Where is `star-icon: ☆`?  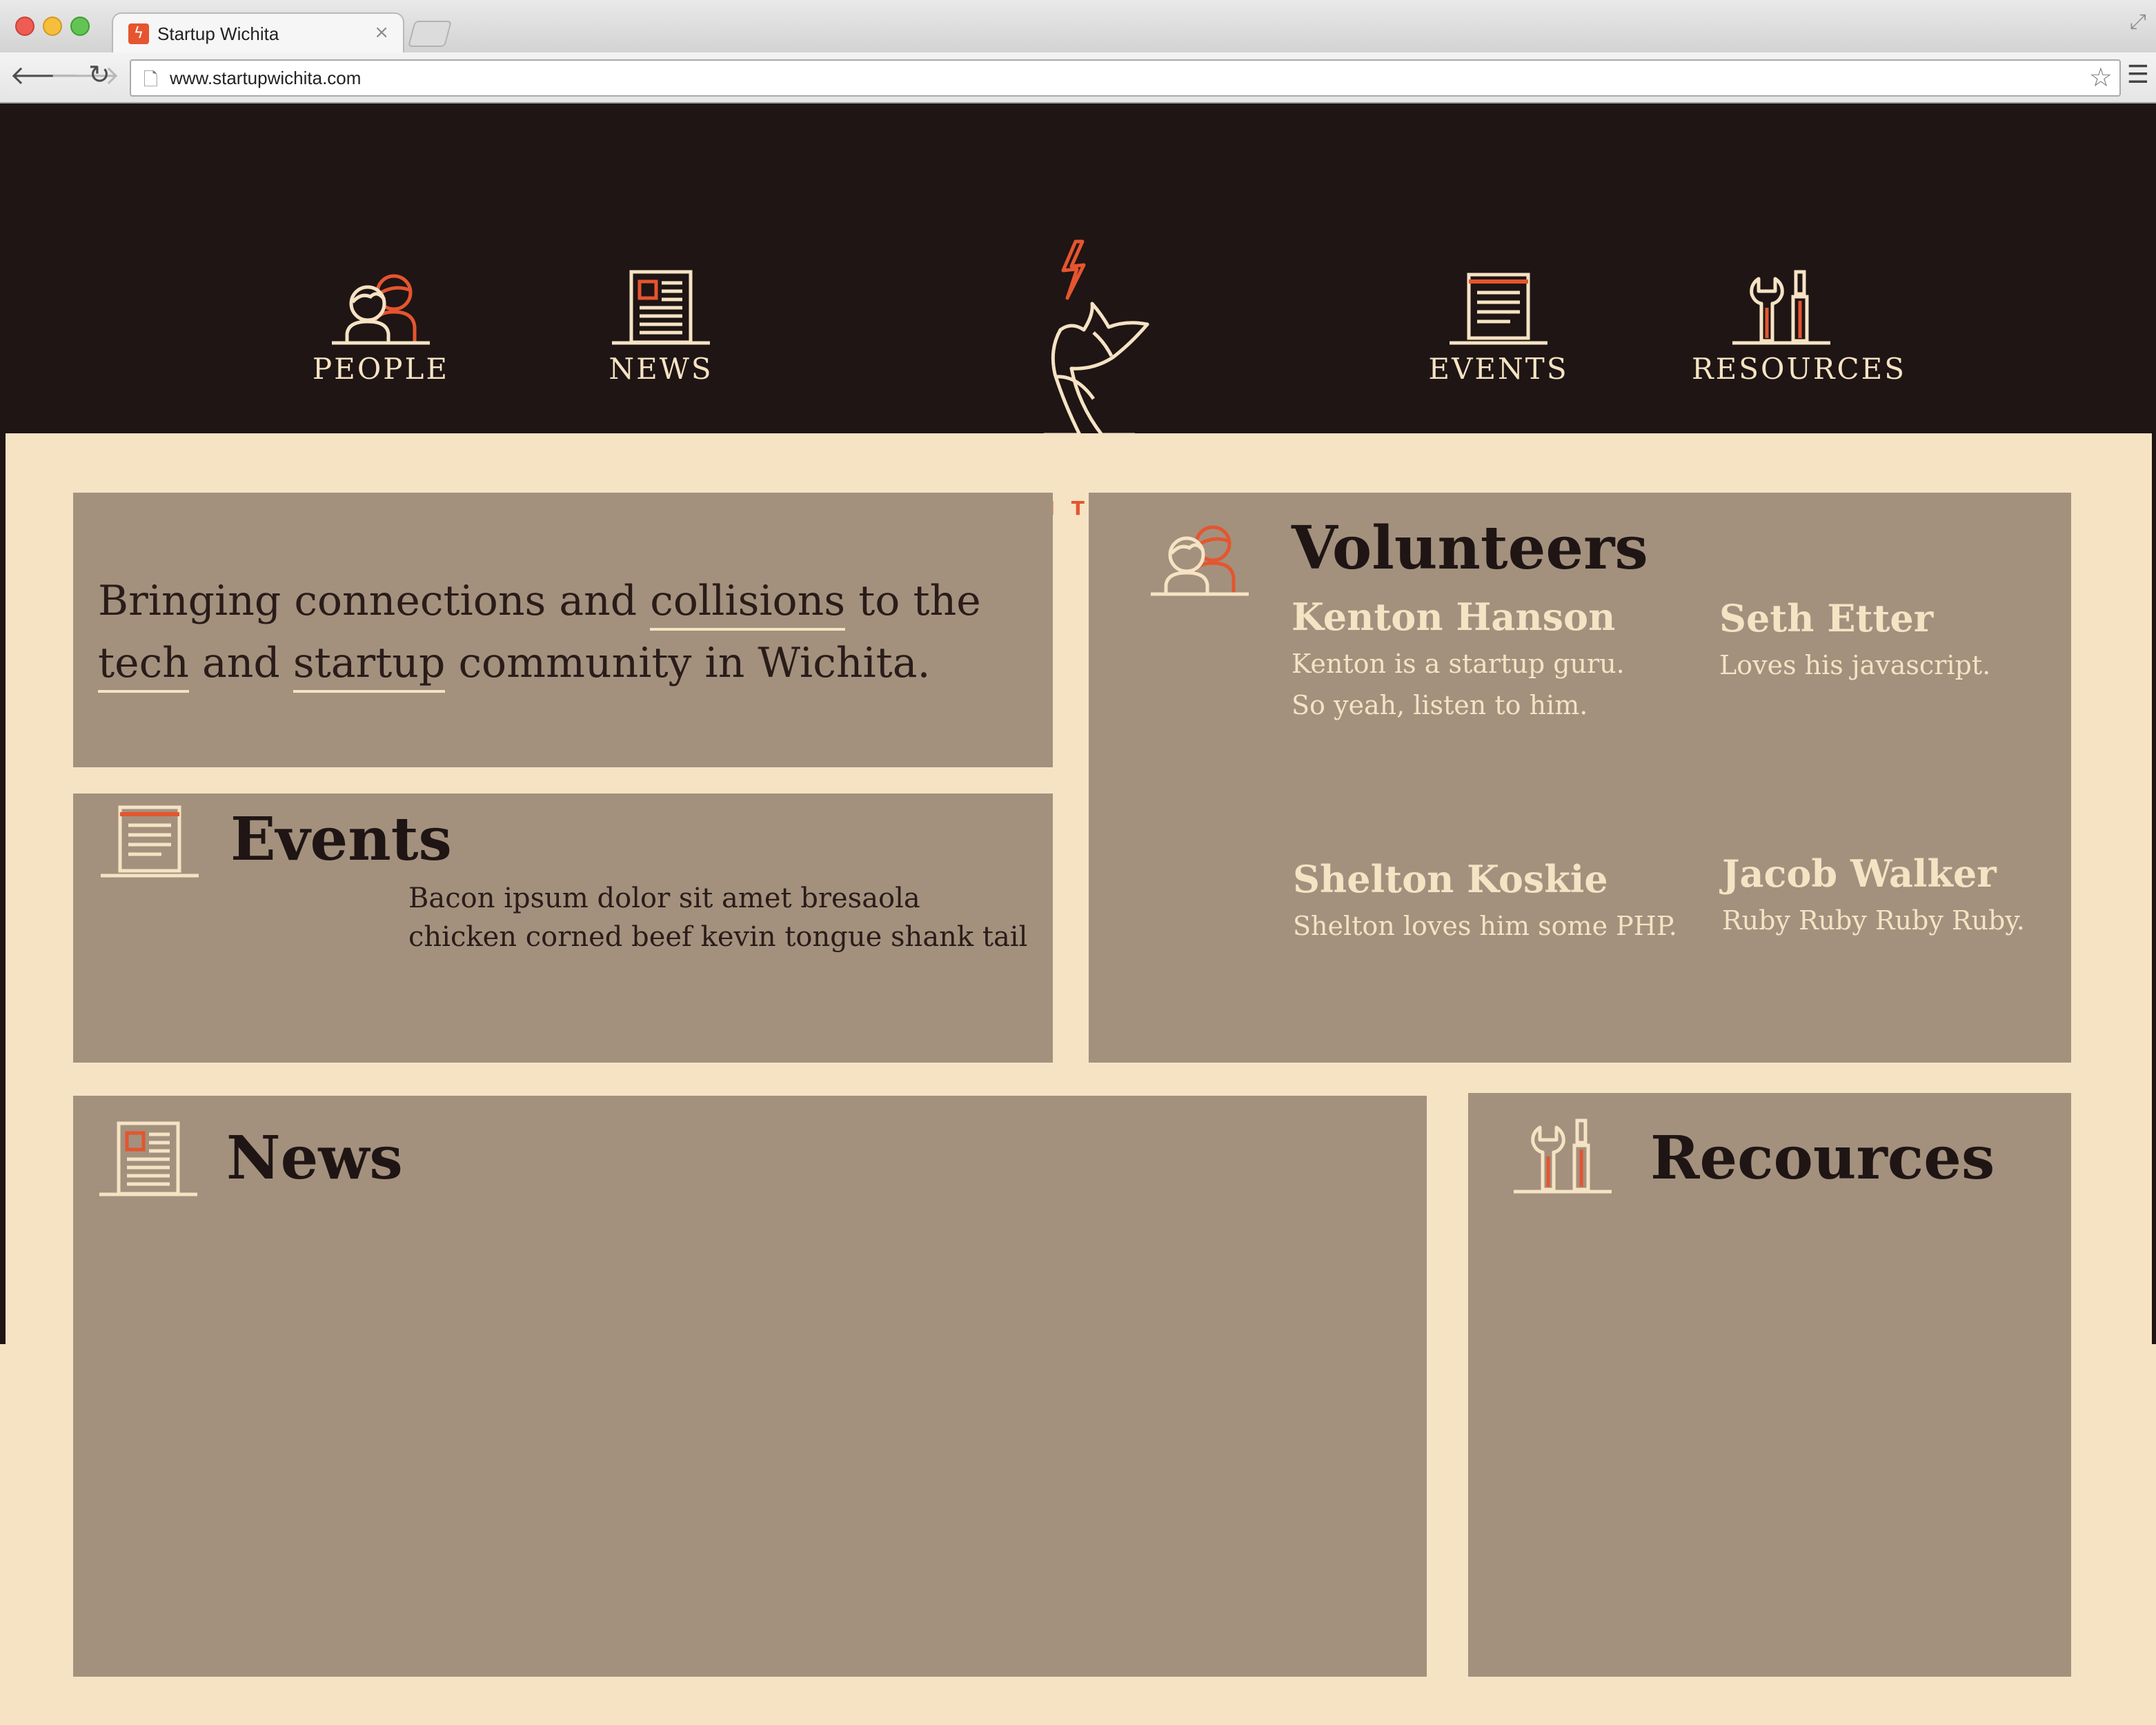
star-icon: ☆ is located at coordinates (2101, 77).